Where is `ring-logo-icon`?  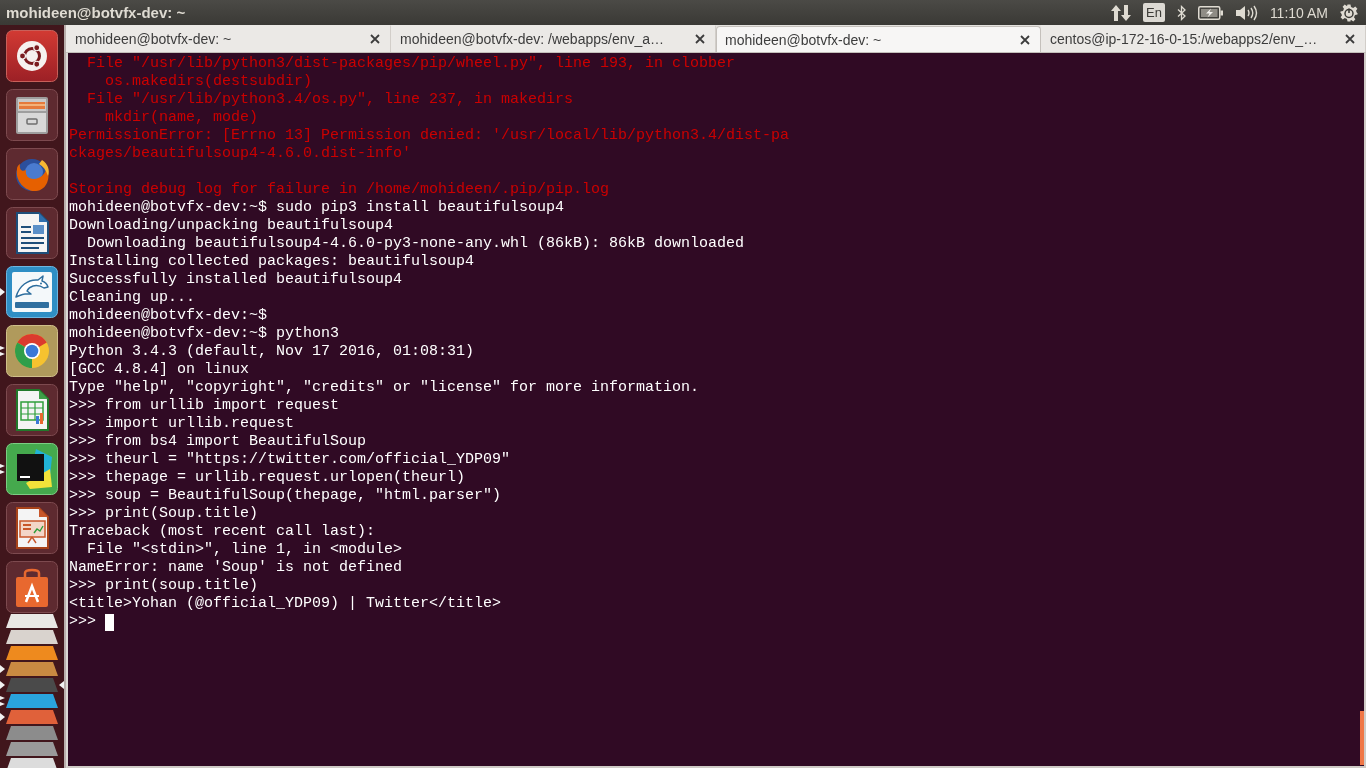 ring-logo-icon is located at coordinates (32, 56).